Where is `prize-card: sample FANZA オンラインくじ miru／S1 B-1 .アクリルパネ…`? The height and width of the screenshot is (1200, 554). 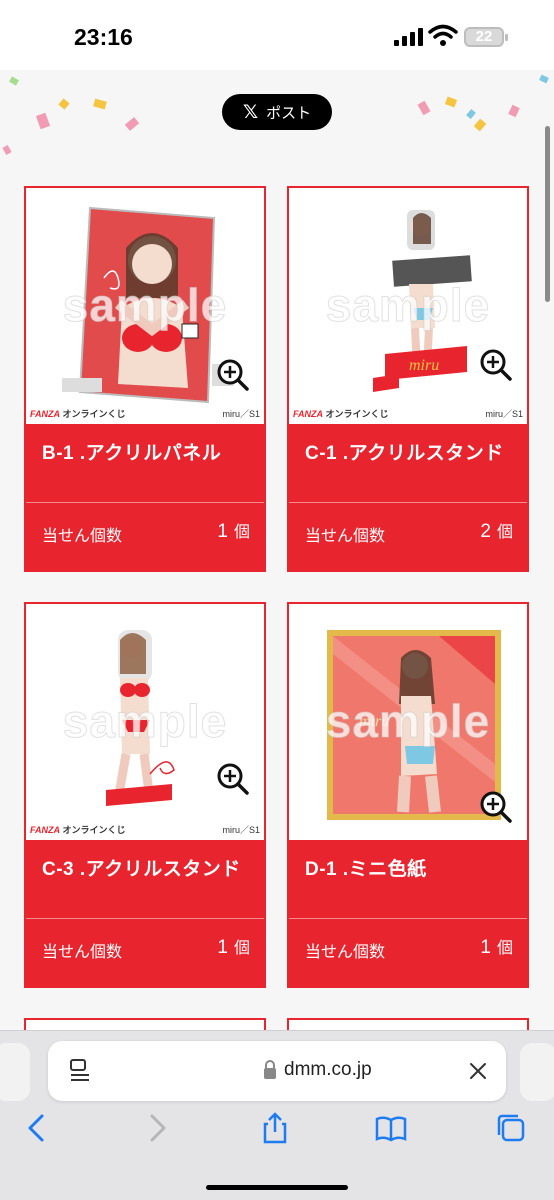 prize-card: sample FANZA オンラインくじ miru／S1 B-1 .アクリルパネ… is located at coordinates (145, 379).